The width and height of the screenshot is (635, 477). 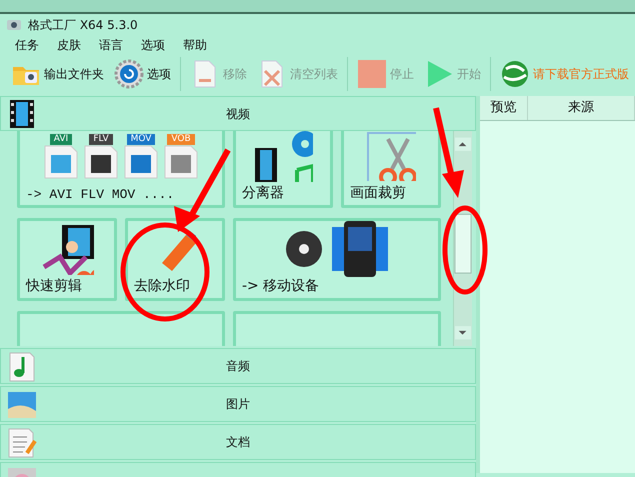 I want to click on tool-tile: 画面裁剪, so click(x=391, y=169).